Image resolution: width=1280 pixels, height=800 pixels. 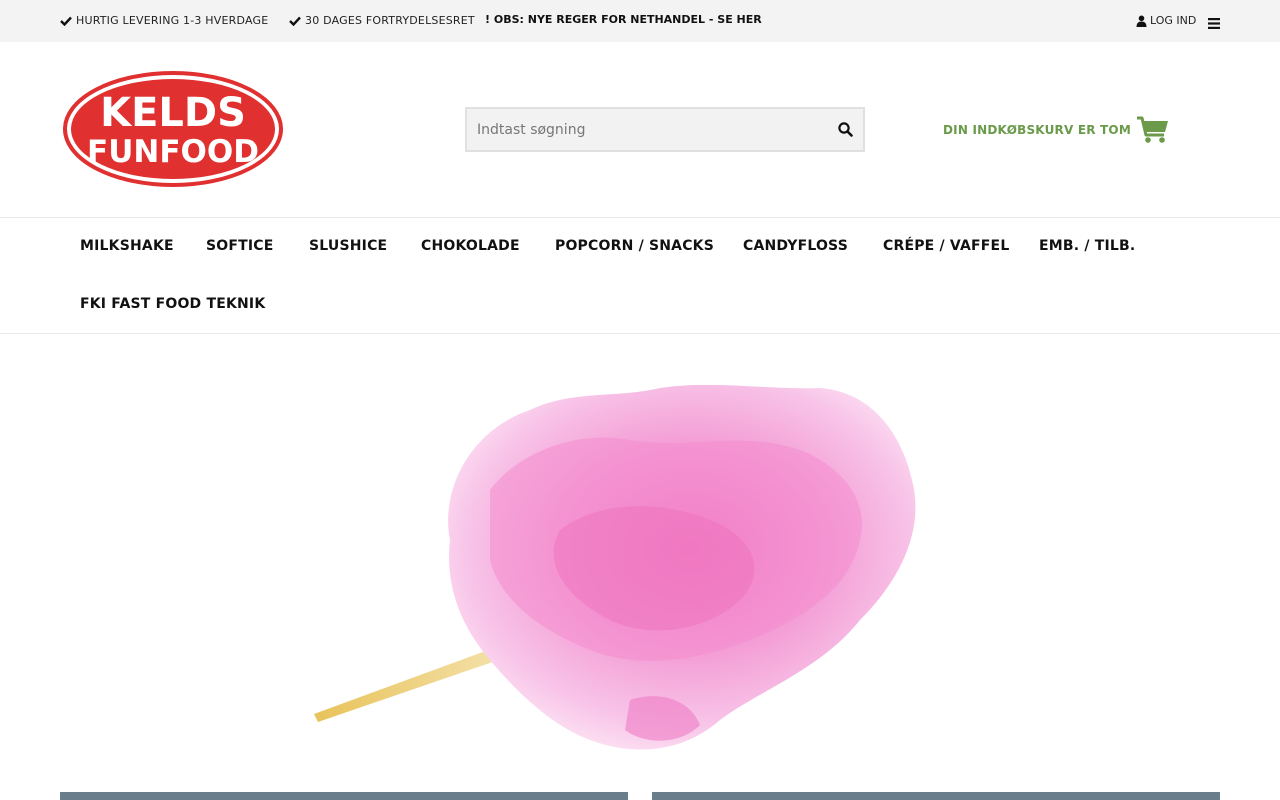 I want to click on search-icon, so click(x=845, y=129).